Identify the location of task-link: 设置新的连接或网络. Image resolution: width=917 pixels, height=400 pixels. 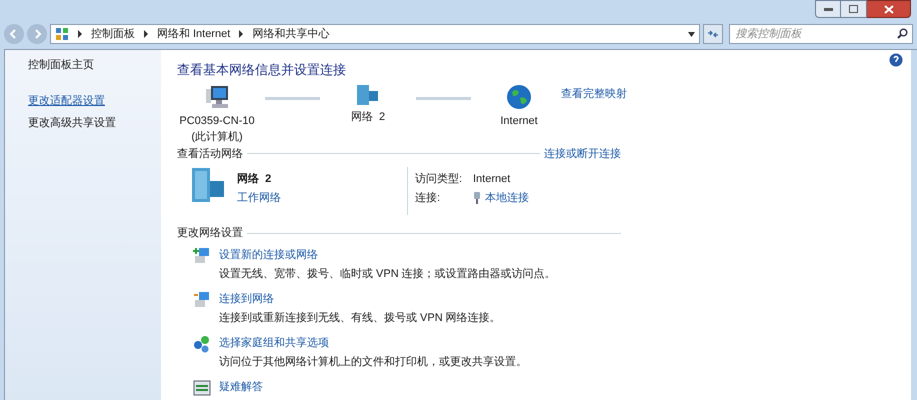
(387, 254).